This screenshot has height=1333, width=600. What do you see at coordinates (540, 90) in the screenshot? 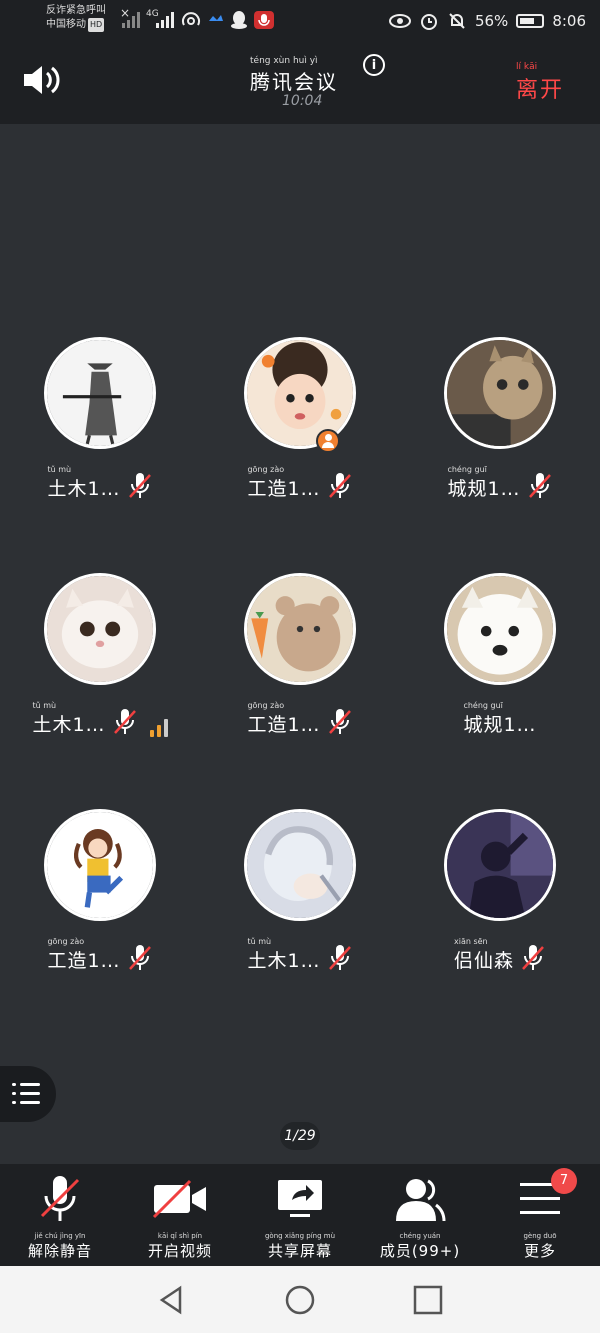
I see `leave-label: 离开` at bounding box center [540, 90].